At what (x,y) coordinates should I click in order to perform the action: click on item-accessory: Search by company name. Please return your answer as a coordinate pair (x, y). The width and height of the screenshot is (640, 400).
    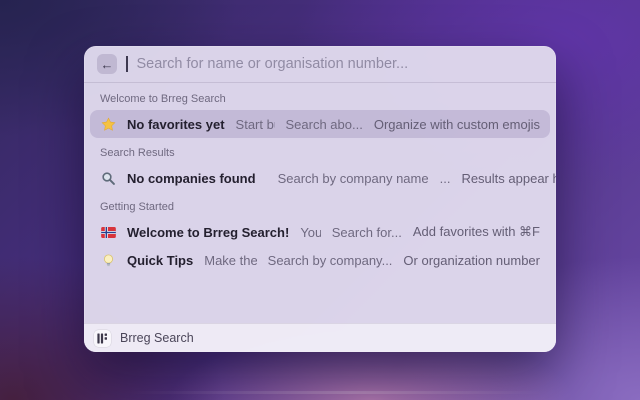
    Looking at the image, I should click on (353, 178).